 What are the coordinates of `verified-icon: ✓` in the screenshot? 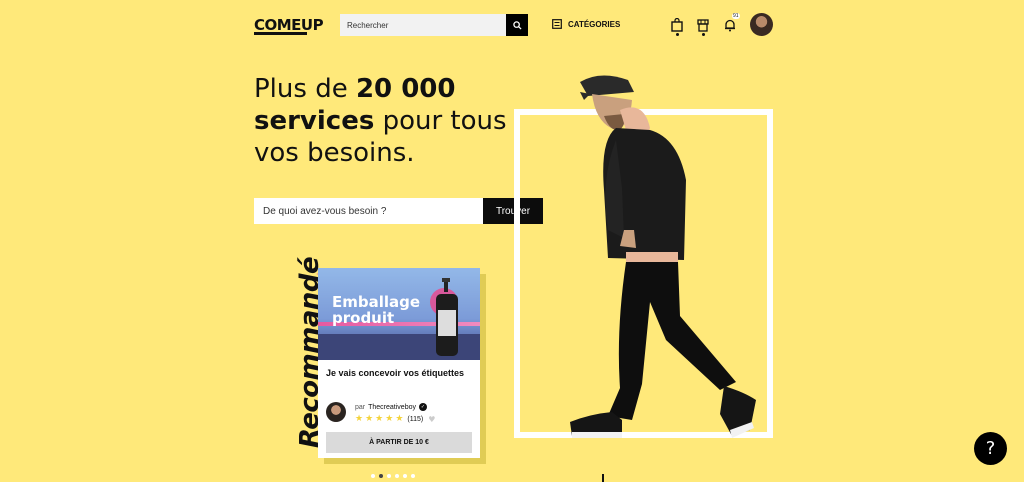 It's located at (422, 407).